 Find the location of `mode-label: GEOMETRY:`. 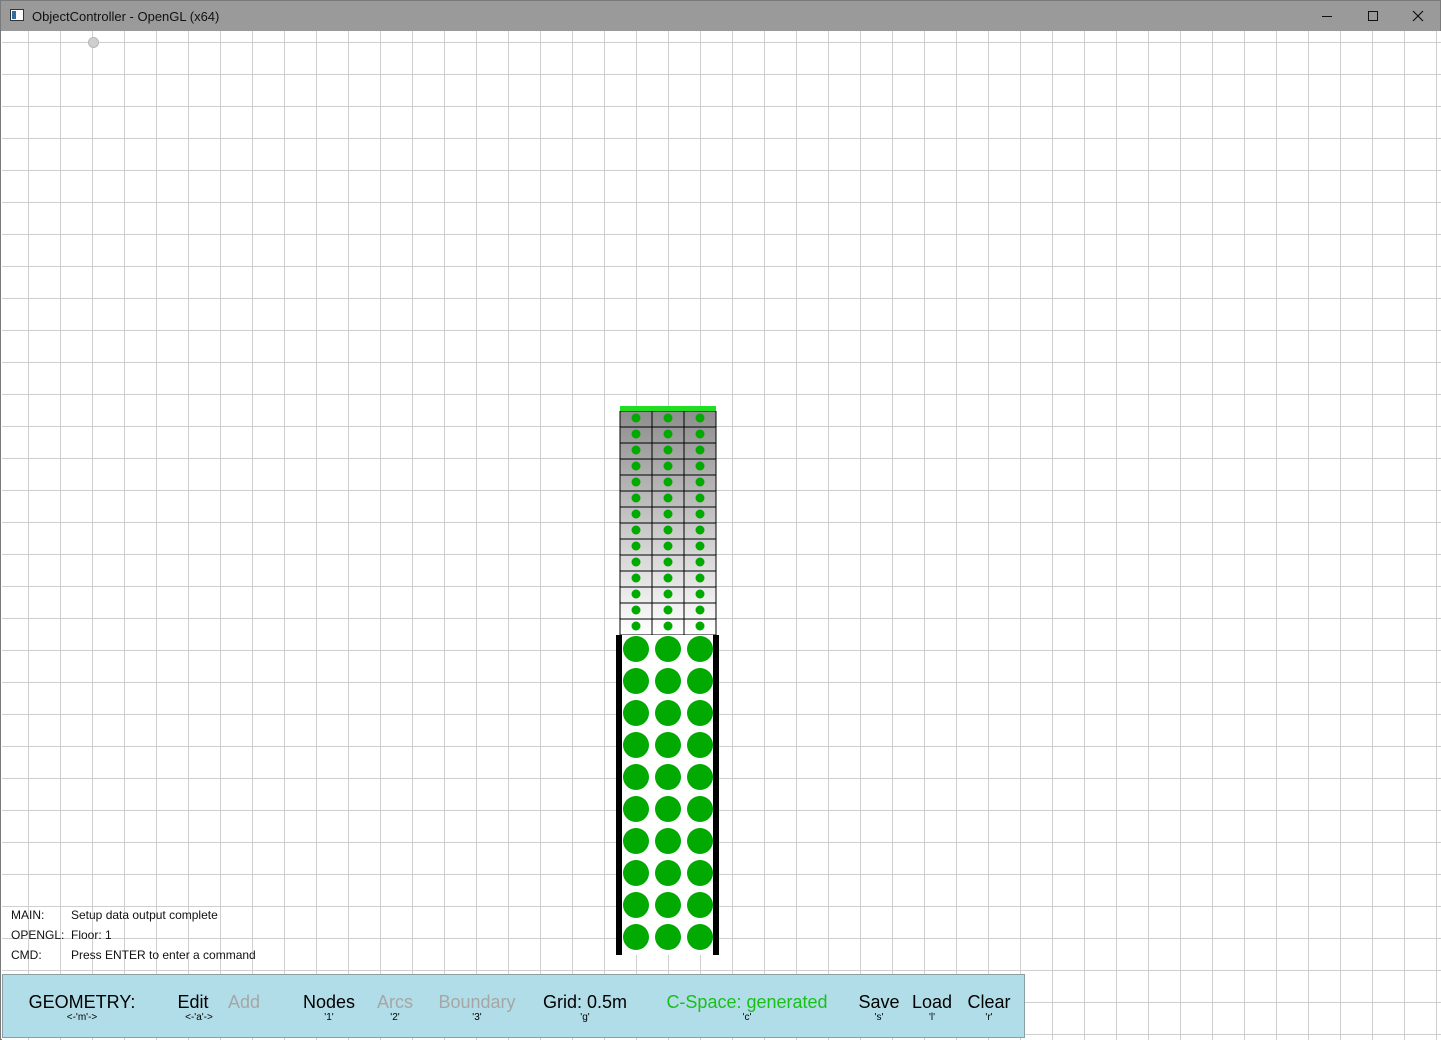

mode-label: GEOMETRY: is located at coordinates (82, 1002).